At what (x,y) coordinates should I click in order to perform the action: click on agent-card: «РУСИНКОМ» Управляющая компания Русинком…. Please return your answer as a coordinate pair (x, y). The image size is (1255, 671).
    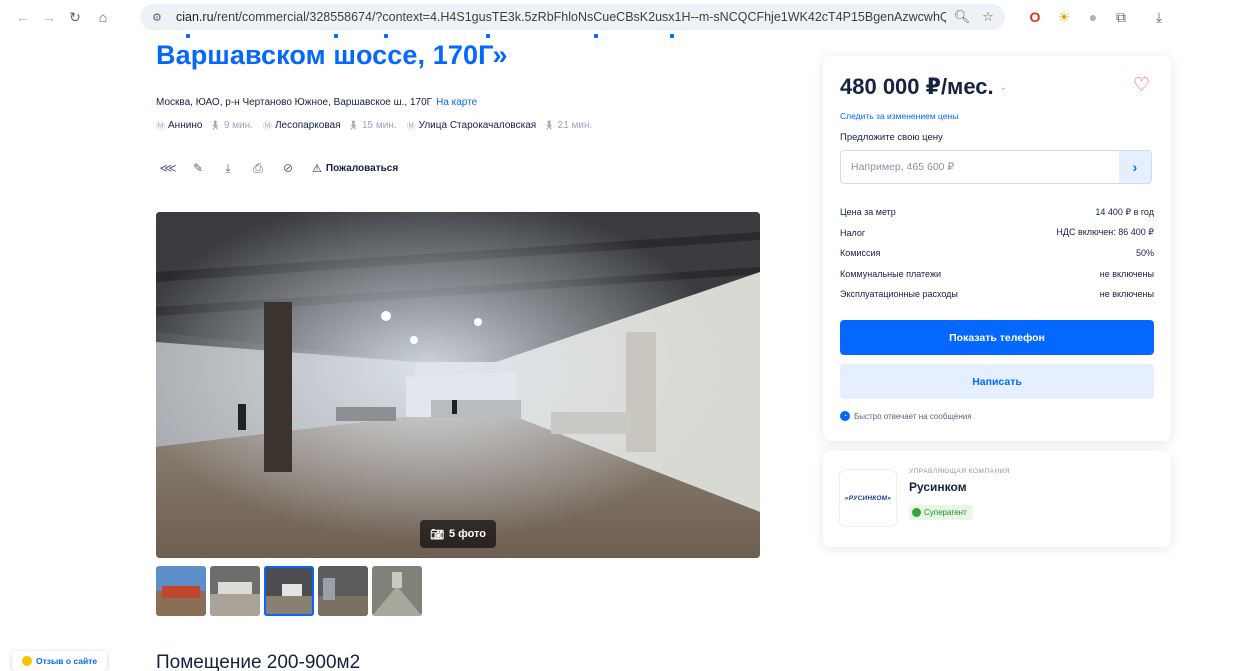
    Looking at the image, I should click on (997, 499).